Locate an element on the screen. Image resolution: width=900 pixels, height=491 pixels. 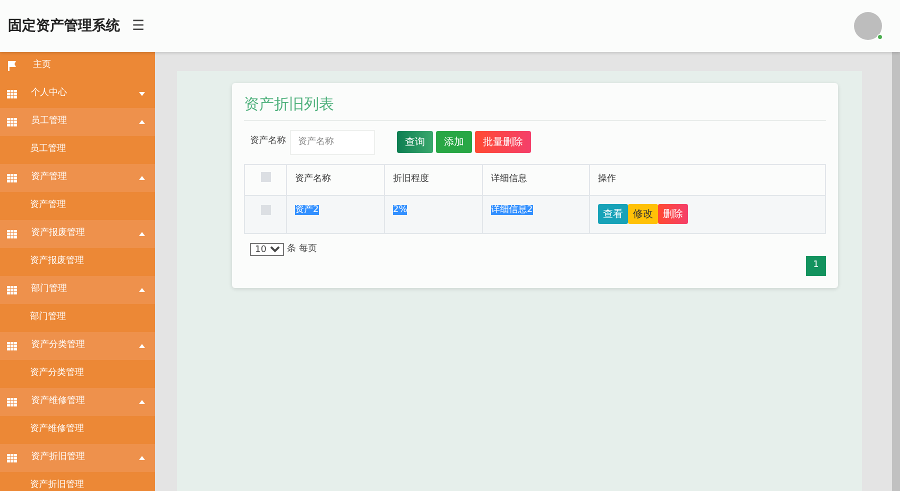
flag-icon is located at coordinates (12, 66).